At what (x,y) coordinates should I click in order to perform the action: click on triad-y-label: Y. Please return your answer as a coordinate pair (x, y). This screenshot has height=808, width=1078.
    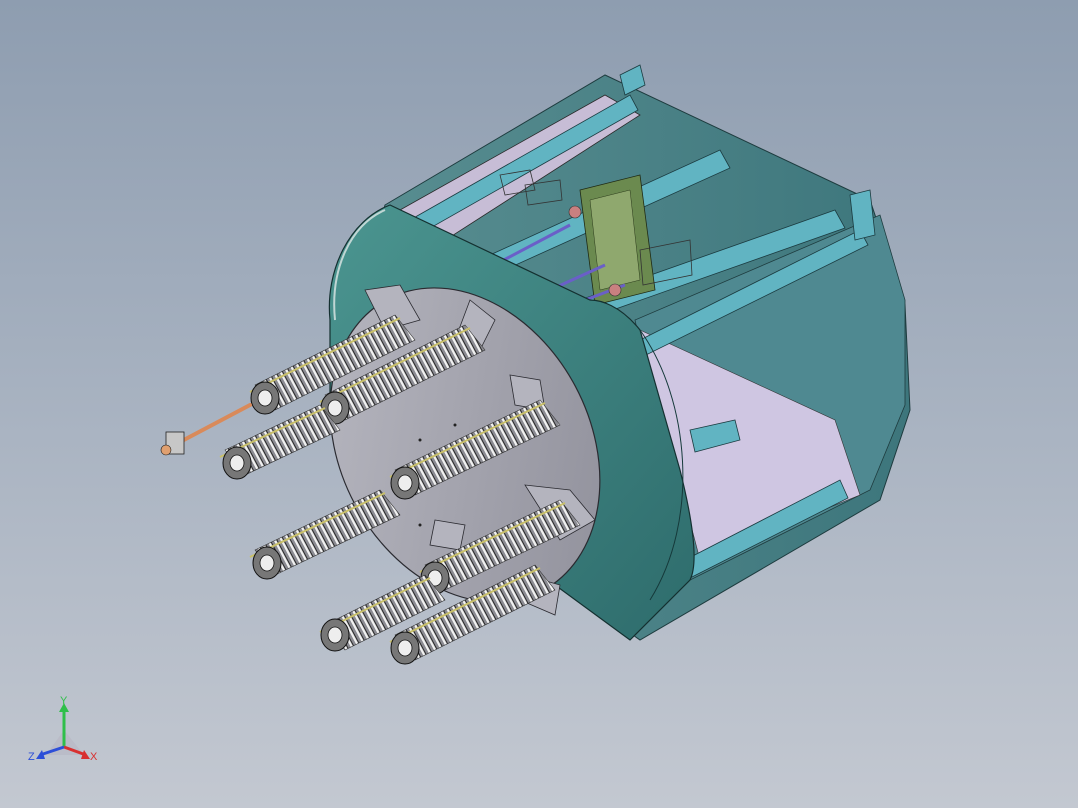
    Looking at the image, I should click on (64, 701).